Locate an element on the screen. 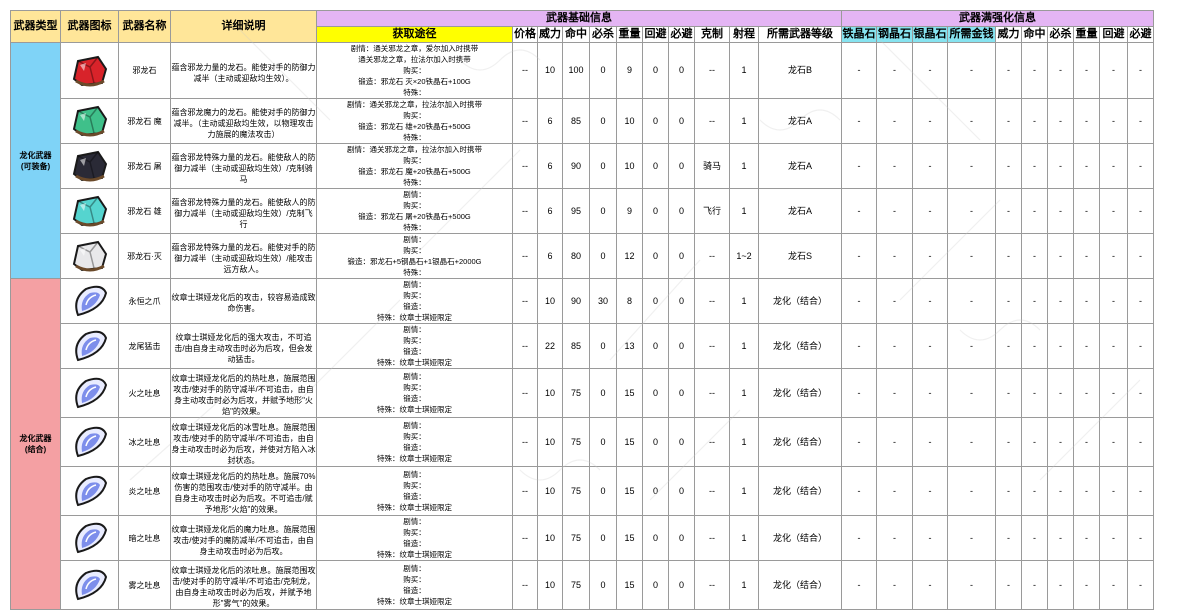 This screenshot has width=1192, height=610. weapon-name: 冰之吐息 is located at coordinates (144, 442).